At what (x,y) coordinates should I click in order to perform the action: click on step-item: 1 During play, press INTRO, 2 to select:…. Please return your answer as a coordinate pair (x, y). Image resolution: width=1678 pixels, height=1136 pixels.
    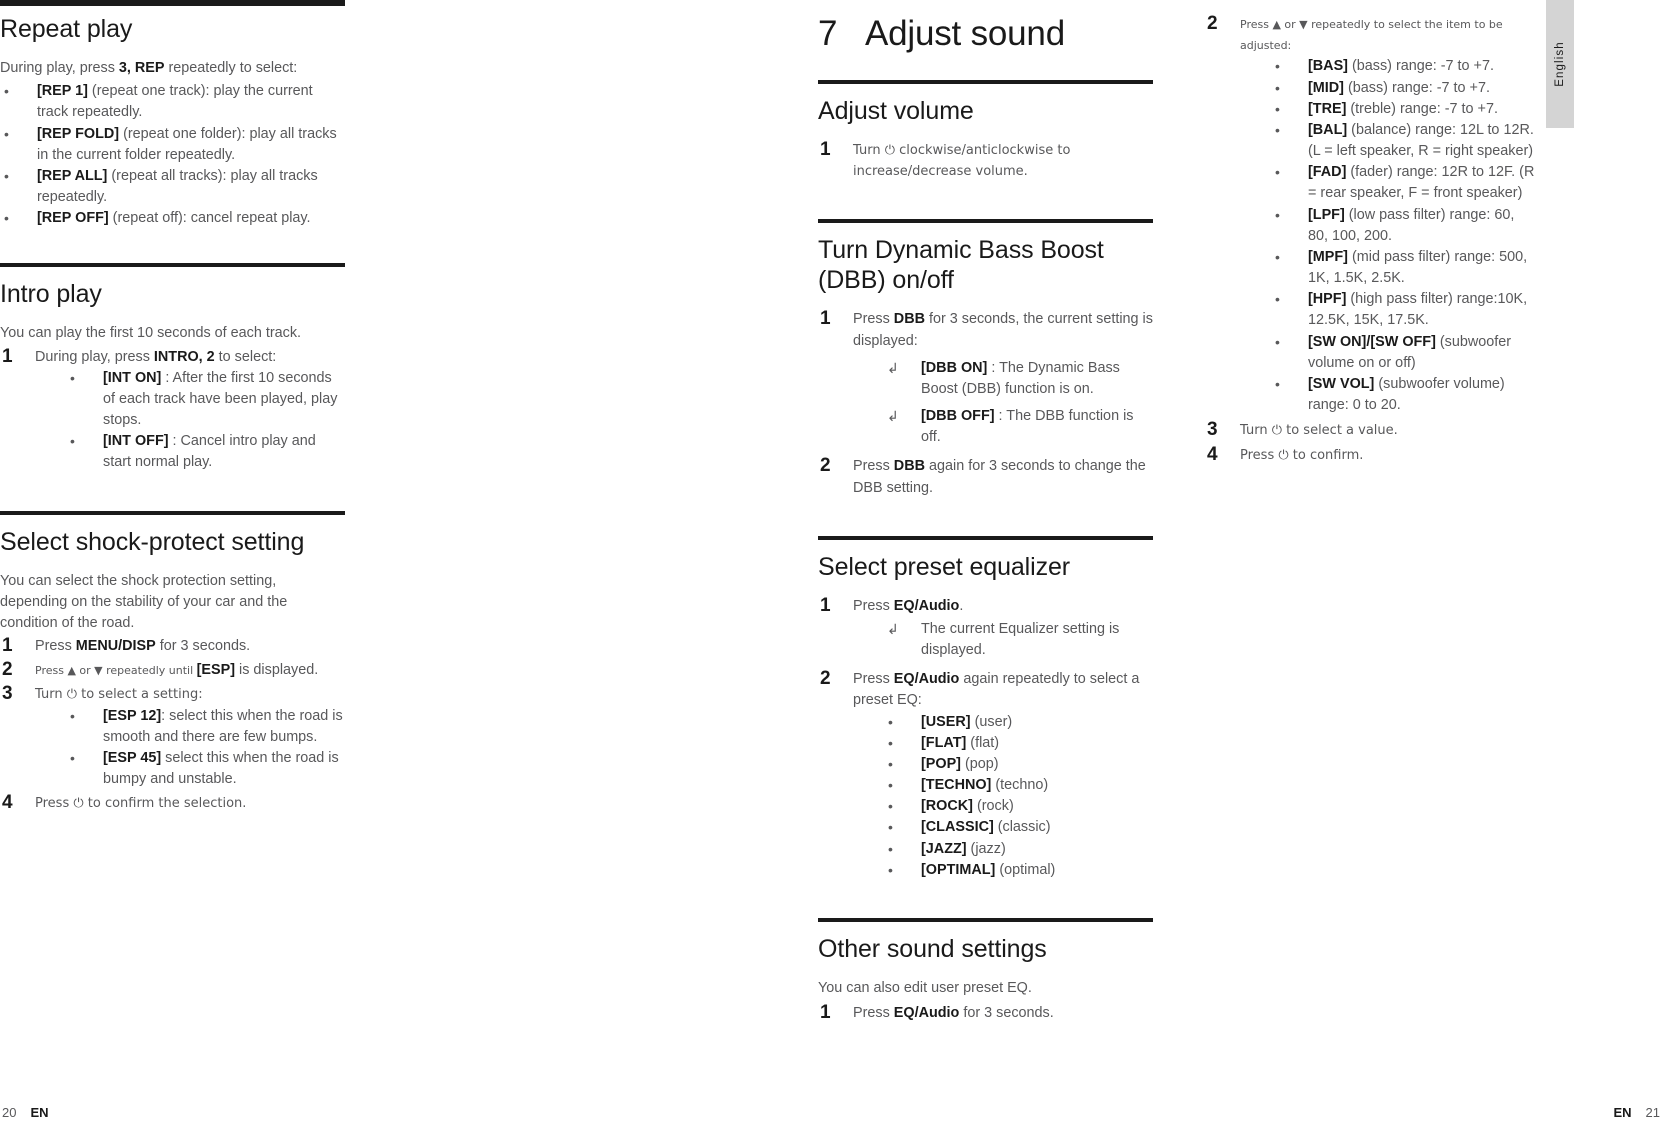
    Looking at the image, I should click on (172, 409).